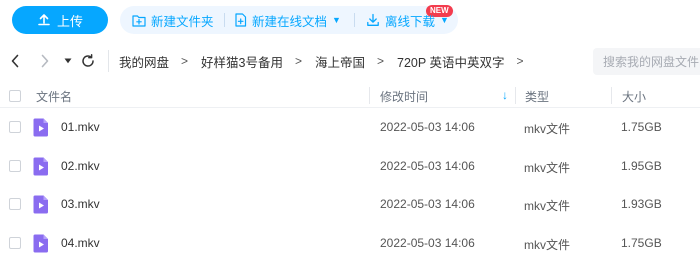  I want to click on breadcrumb-item: 海上帝国, so click(340, 61).